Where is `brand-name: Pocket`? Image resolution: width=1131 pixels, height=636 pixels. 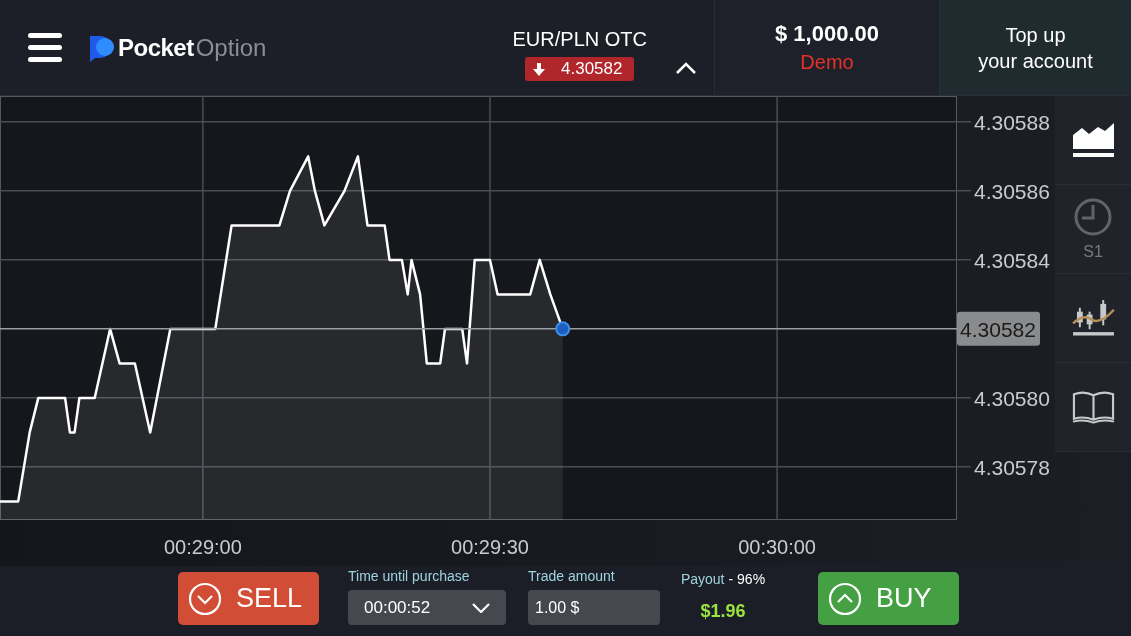 brand-name: Pocket is located at coordinates (156, 47).